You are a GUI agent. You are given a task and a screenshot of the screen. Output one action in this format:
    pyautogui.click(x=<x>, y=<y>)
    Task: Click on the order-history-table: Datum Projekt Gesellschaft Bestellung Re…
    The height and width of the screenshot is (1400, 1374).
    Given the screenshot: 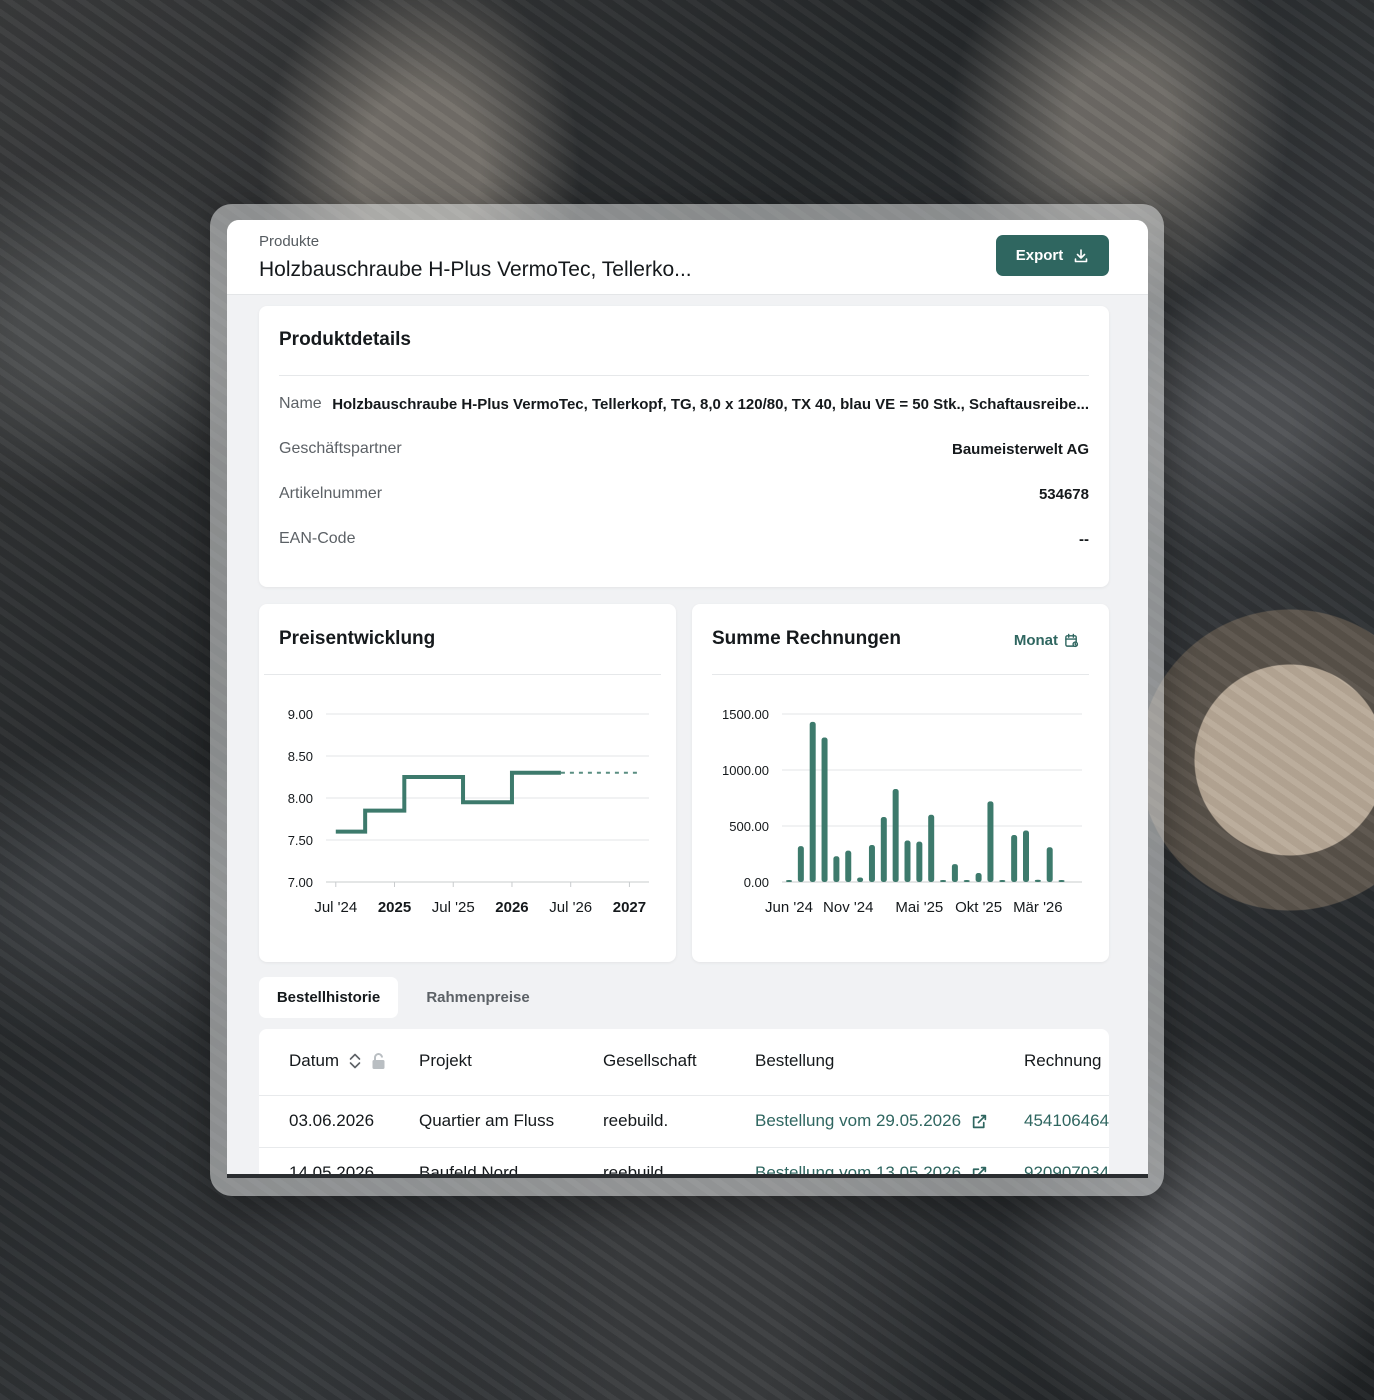 What is the action you would take?
    pyautogui.click(x=684, y=1103)
    